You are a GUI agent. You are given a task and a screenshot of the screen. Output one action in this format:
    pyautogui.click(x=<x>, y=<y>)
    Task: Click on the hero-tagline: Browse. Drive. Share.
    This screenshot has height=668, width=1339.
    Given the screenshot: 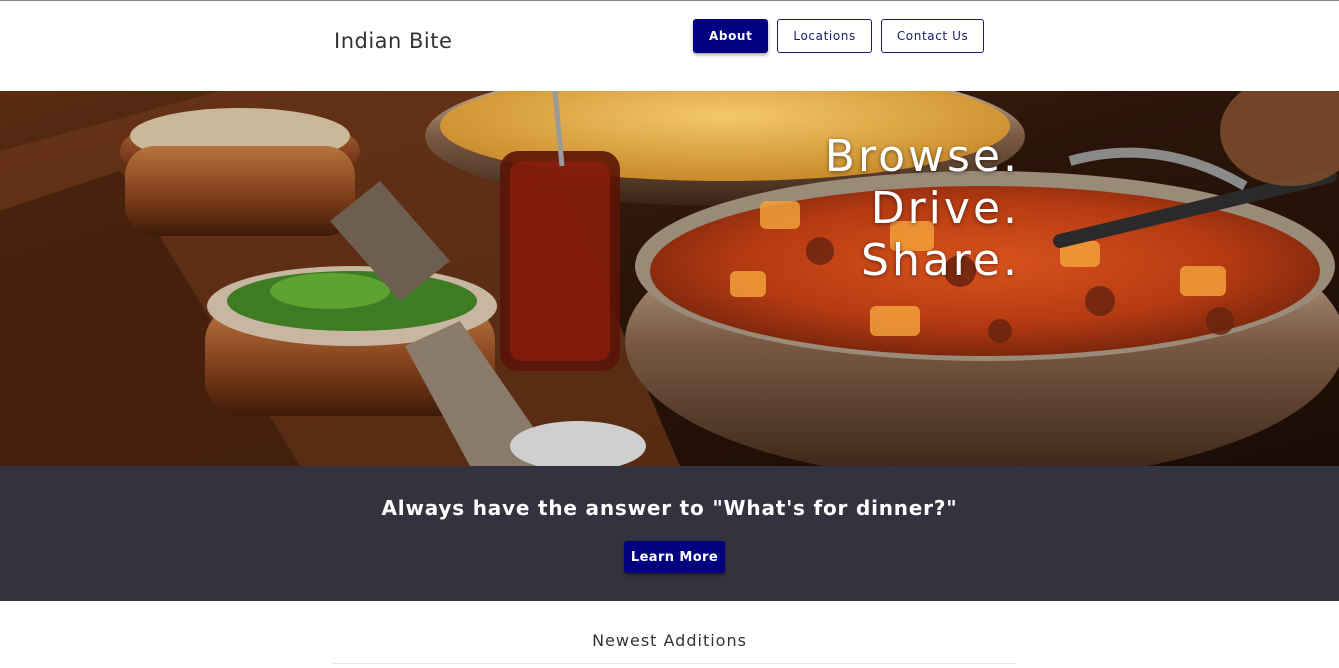 What is the action you would take?
    pyautogui.click(x=922, y=209)
    